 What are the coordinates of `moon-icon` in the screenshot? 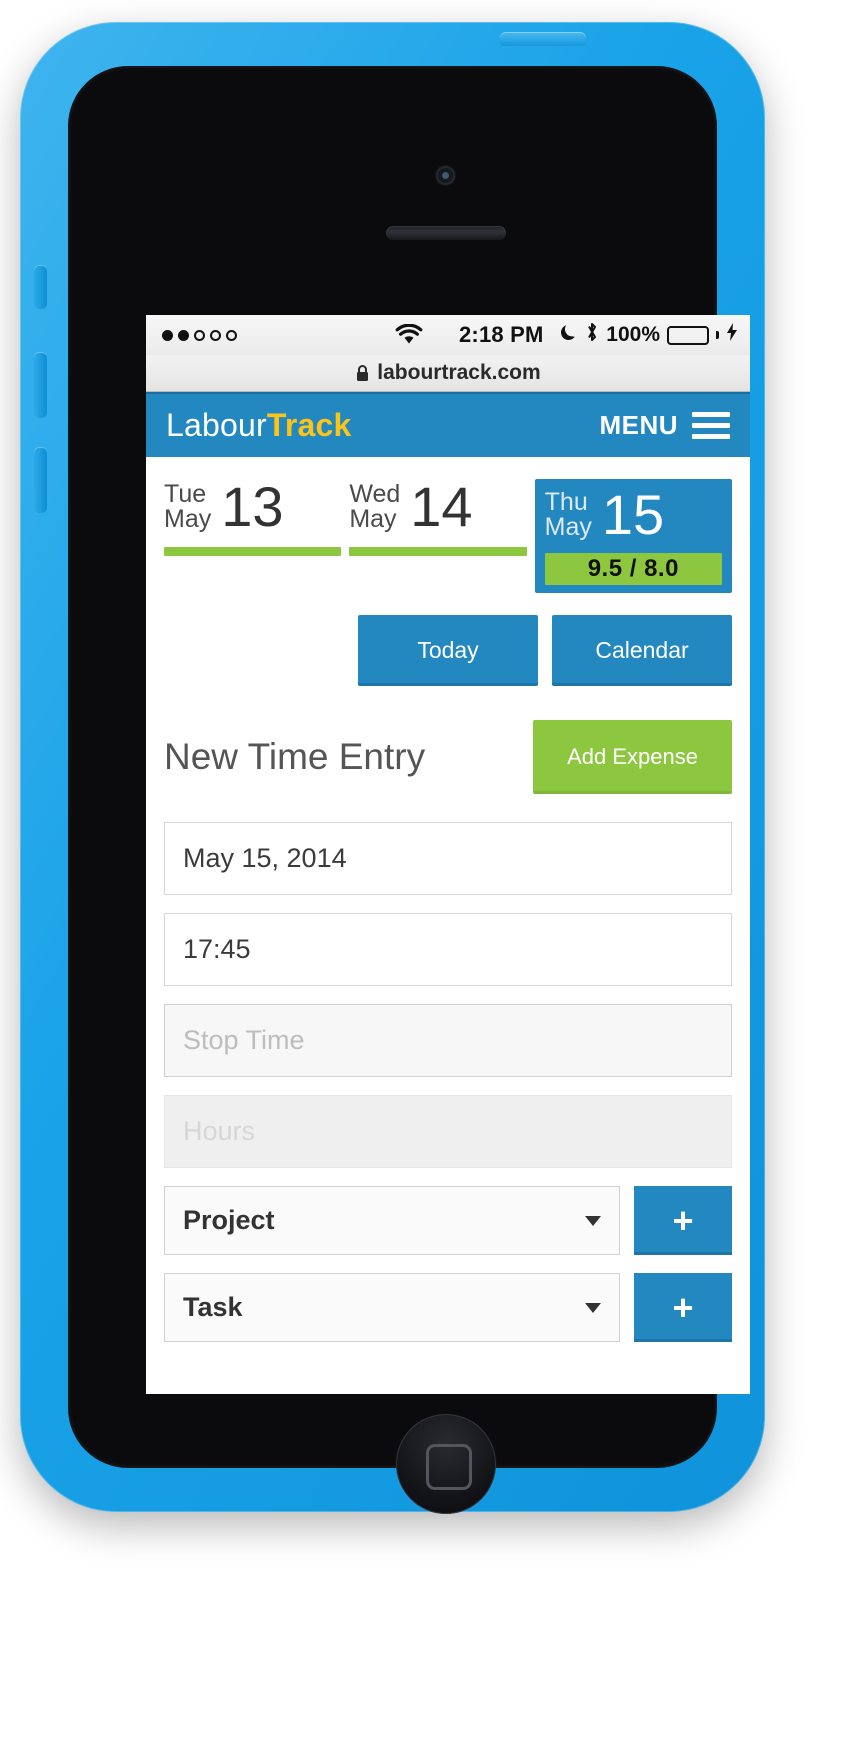 It's located at (568, 335).